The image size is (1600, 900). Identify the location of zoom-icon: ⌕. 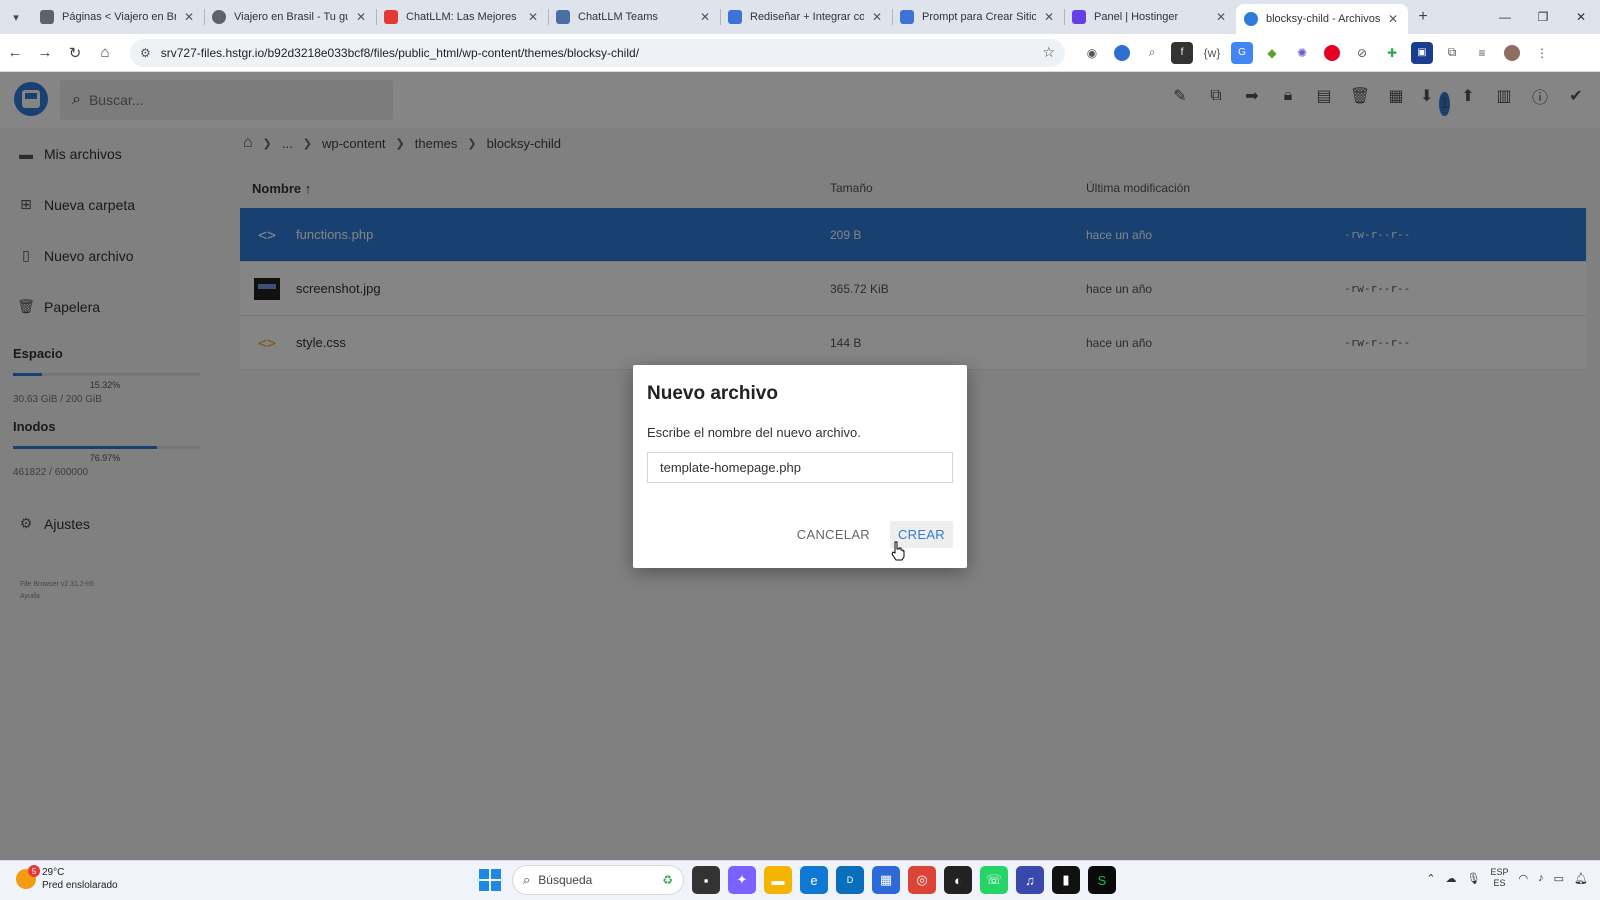
(1152, 53).